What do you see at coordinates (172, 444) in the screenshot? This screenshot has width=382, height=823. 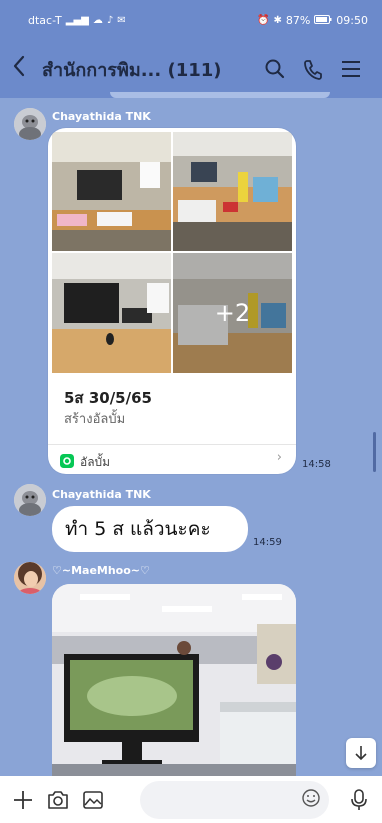 I see `album-divider` at bounding box center [172, 444].